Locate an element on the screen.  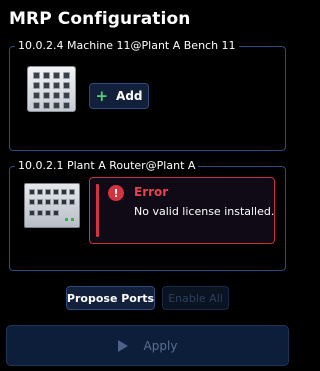
error-accent-bar is located at coordinates (97, 210).